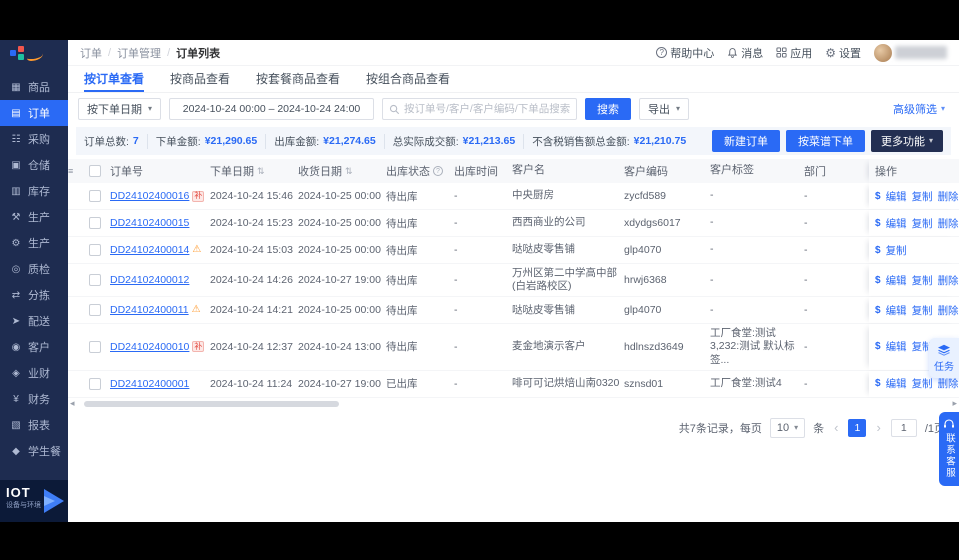 The image size is (959, 560). What do you see at coordinates (34, 217) in the screenshot?
I see `sidebar-item-production-1: ⚒ 生产` at bounding box center [34, 217].